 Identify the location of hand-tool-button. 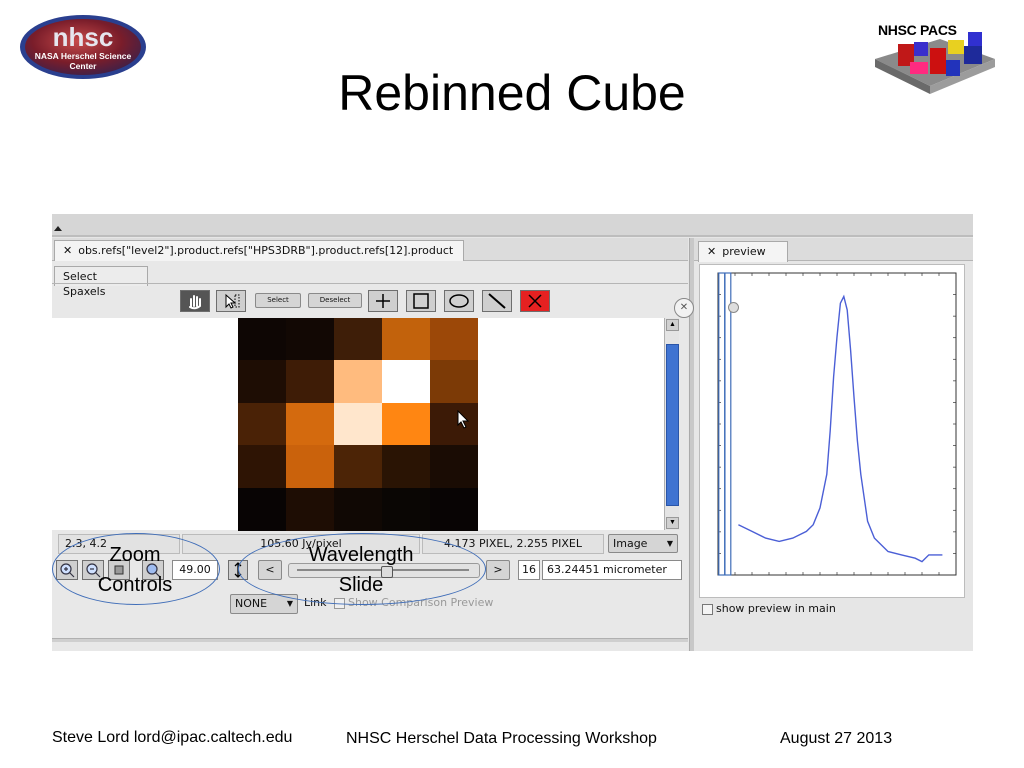
(195, 301).